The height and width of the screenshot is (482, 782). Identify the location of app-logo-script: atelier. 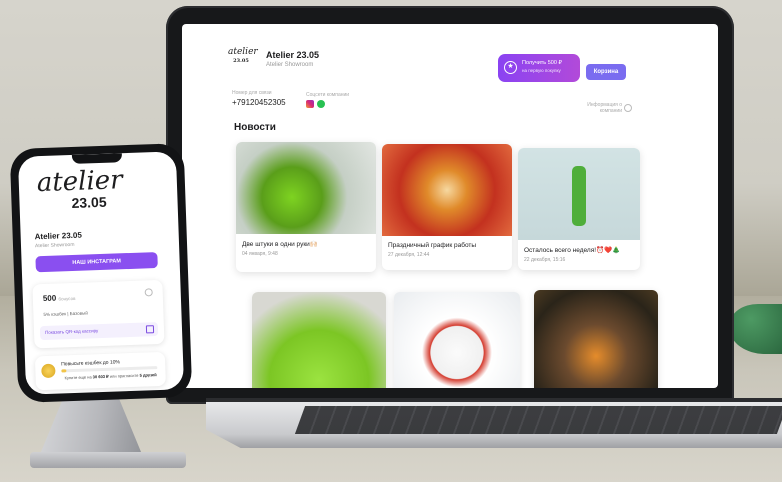
(80, 182).